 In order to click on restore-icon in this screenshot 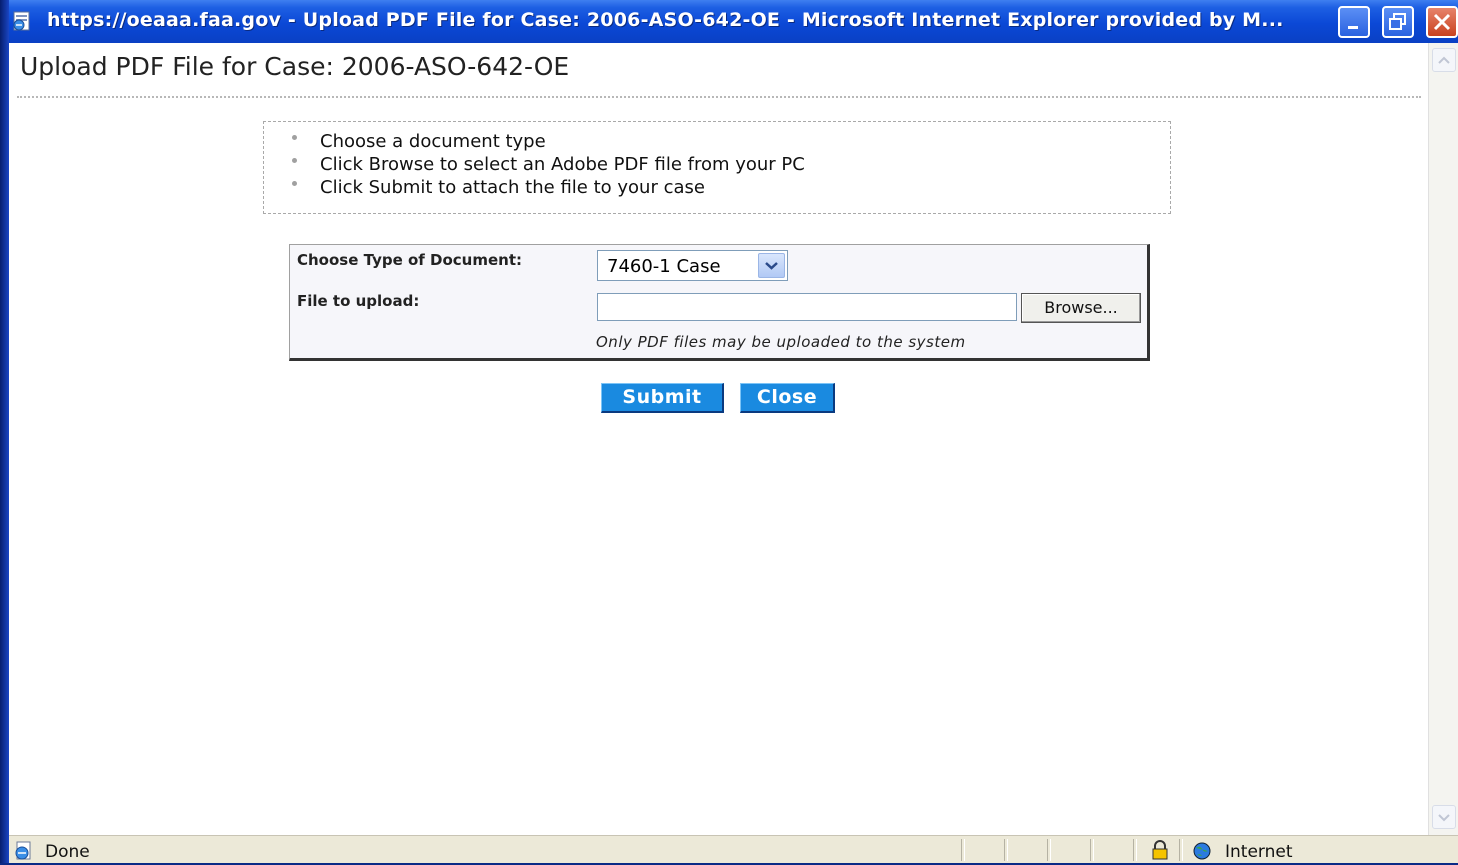, I will do `click(1397, 21)`.